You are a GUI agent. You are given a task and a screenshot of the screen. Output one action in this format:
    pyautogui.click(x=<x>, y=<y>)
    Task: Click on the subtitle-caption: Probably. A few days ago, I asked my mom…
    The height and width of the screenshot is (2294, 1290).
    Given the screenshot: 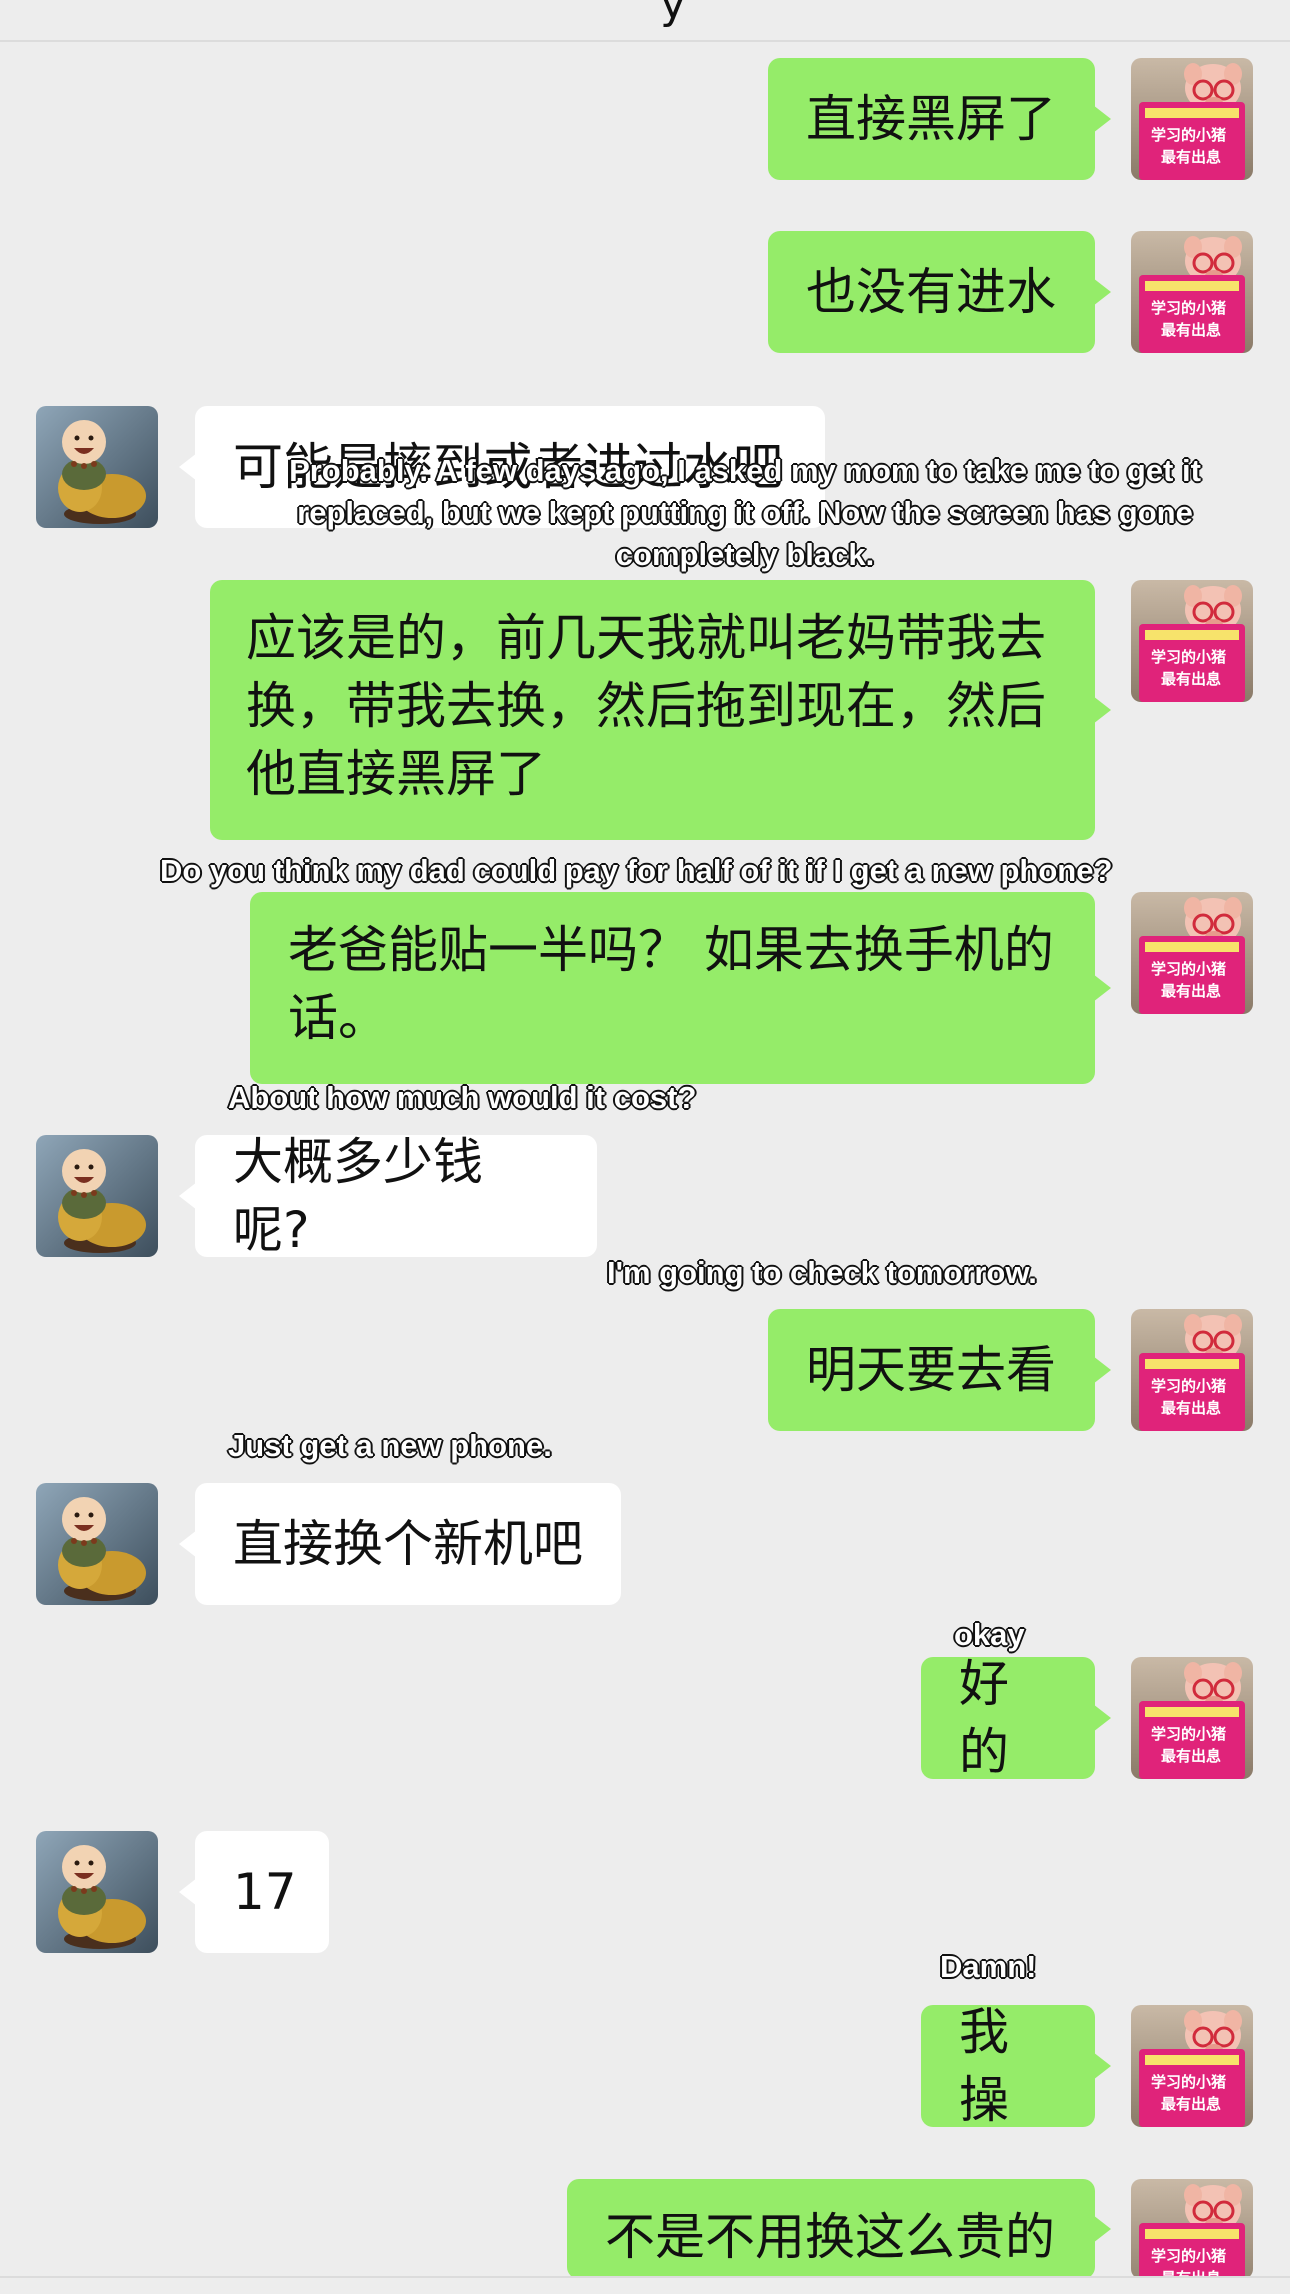 What is the action you would take?
    pyautogui.click(x=744, y=512)
    